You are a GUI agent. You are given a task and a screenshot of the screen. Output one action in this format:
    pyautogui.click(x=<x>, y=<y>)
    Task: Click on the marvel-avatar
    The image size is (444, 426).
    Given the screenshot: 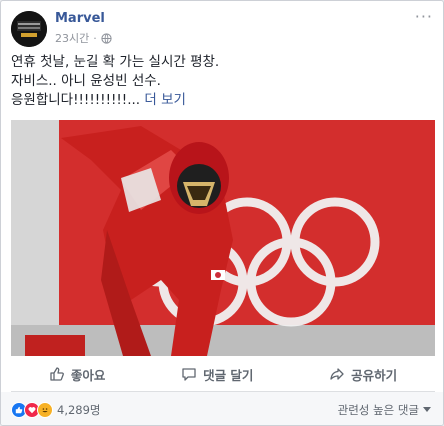 What is the action you would take?
    pyautogui.click(x=29, y=29)
    